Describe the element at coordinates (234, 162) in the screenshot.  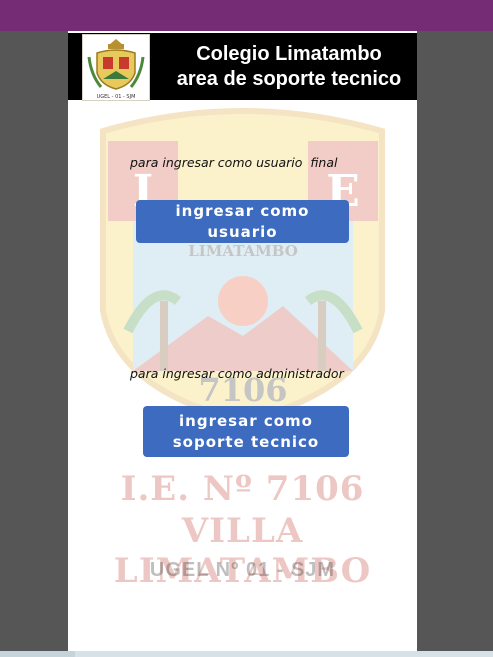
I see `user-login-hint: para ingresar como usuario final` at that location.